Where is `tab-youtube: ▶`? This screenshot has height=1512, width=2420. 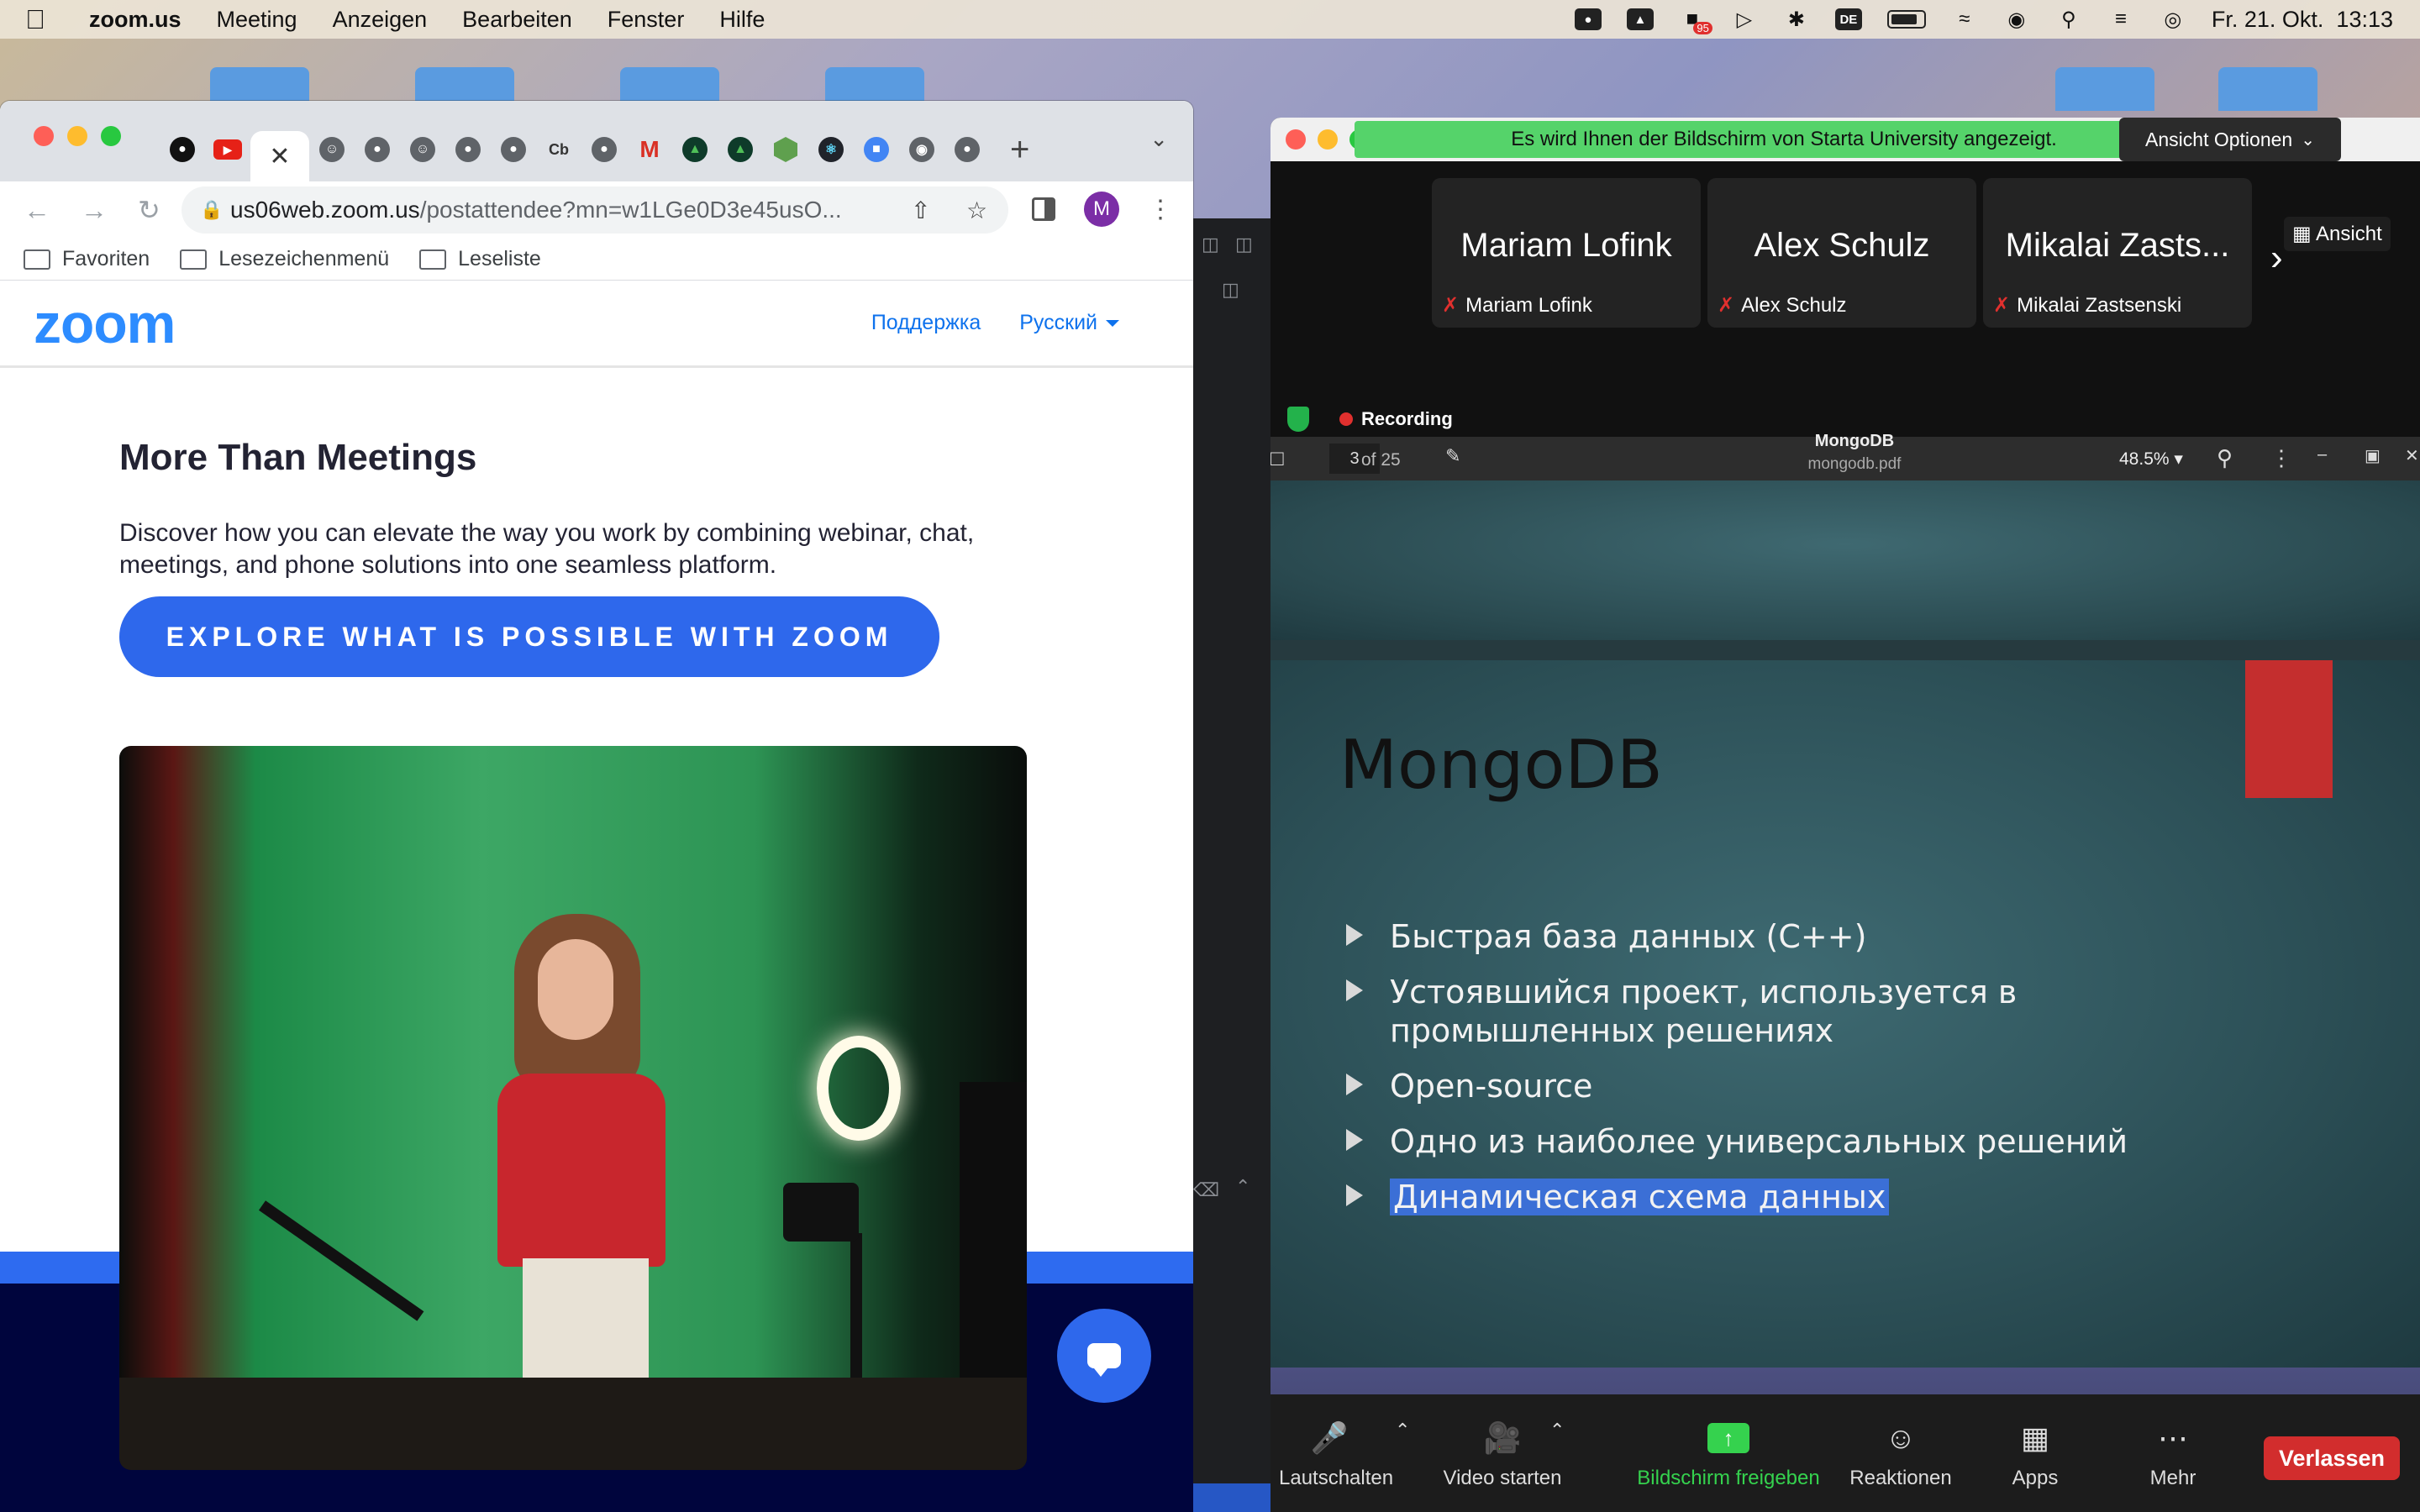
tab-youtube: ▶ is located at coordinates (227, 149).